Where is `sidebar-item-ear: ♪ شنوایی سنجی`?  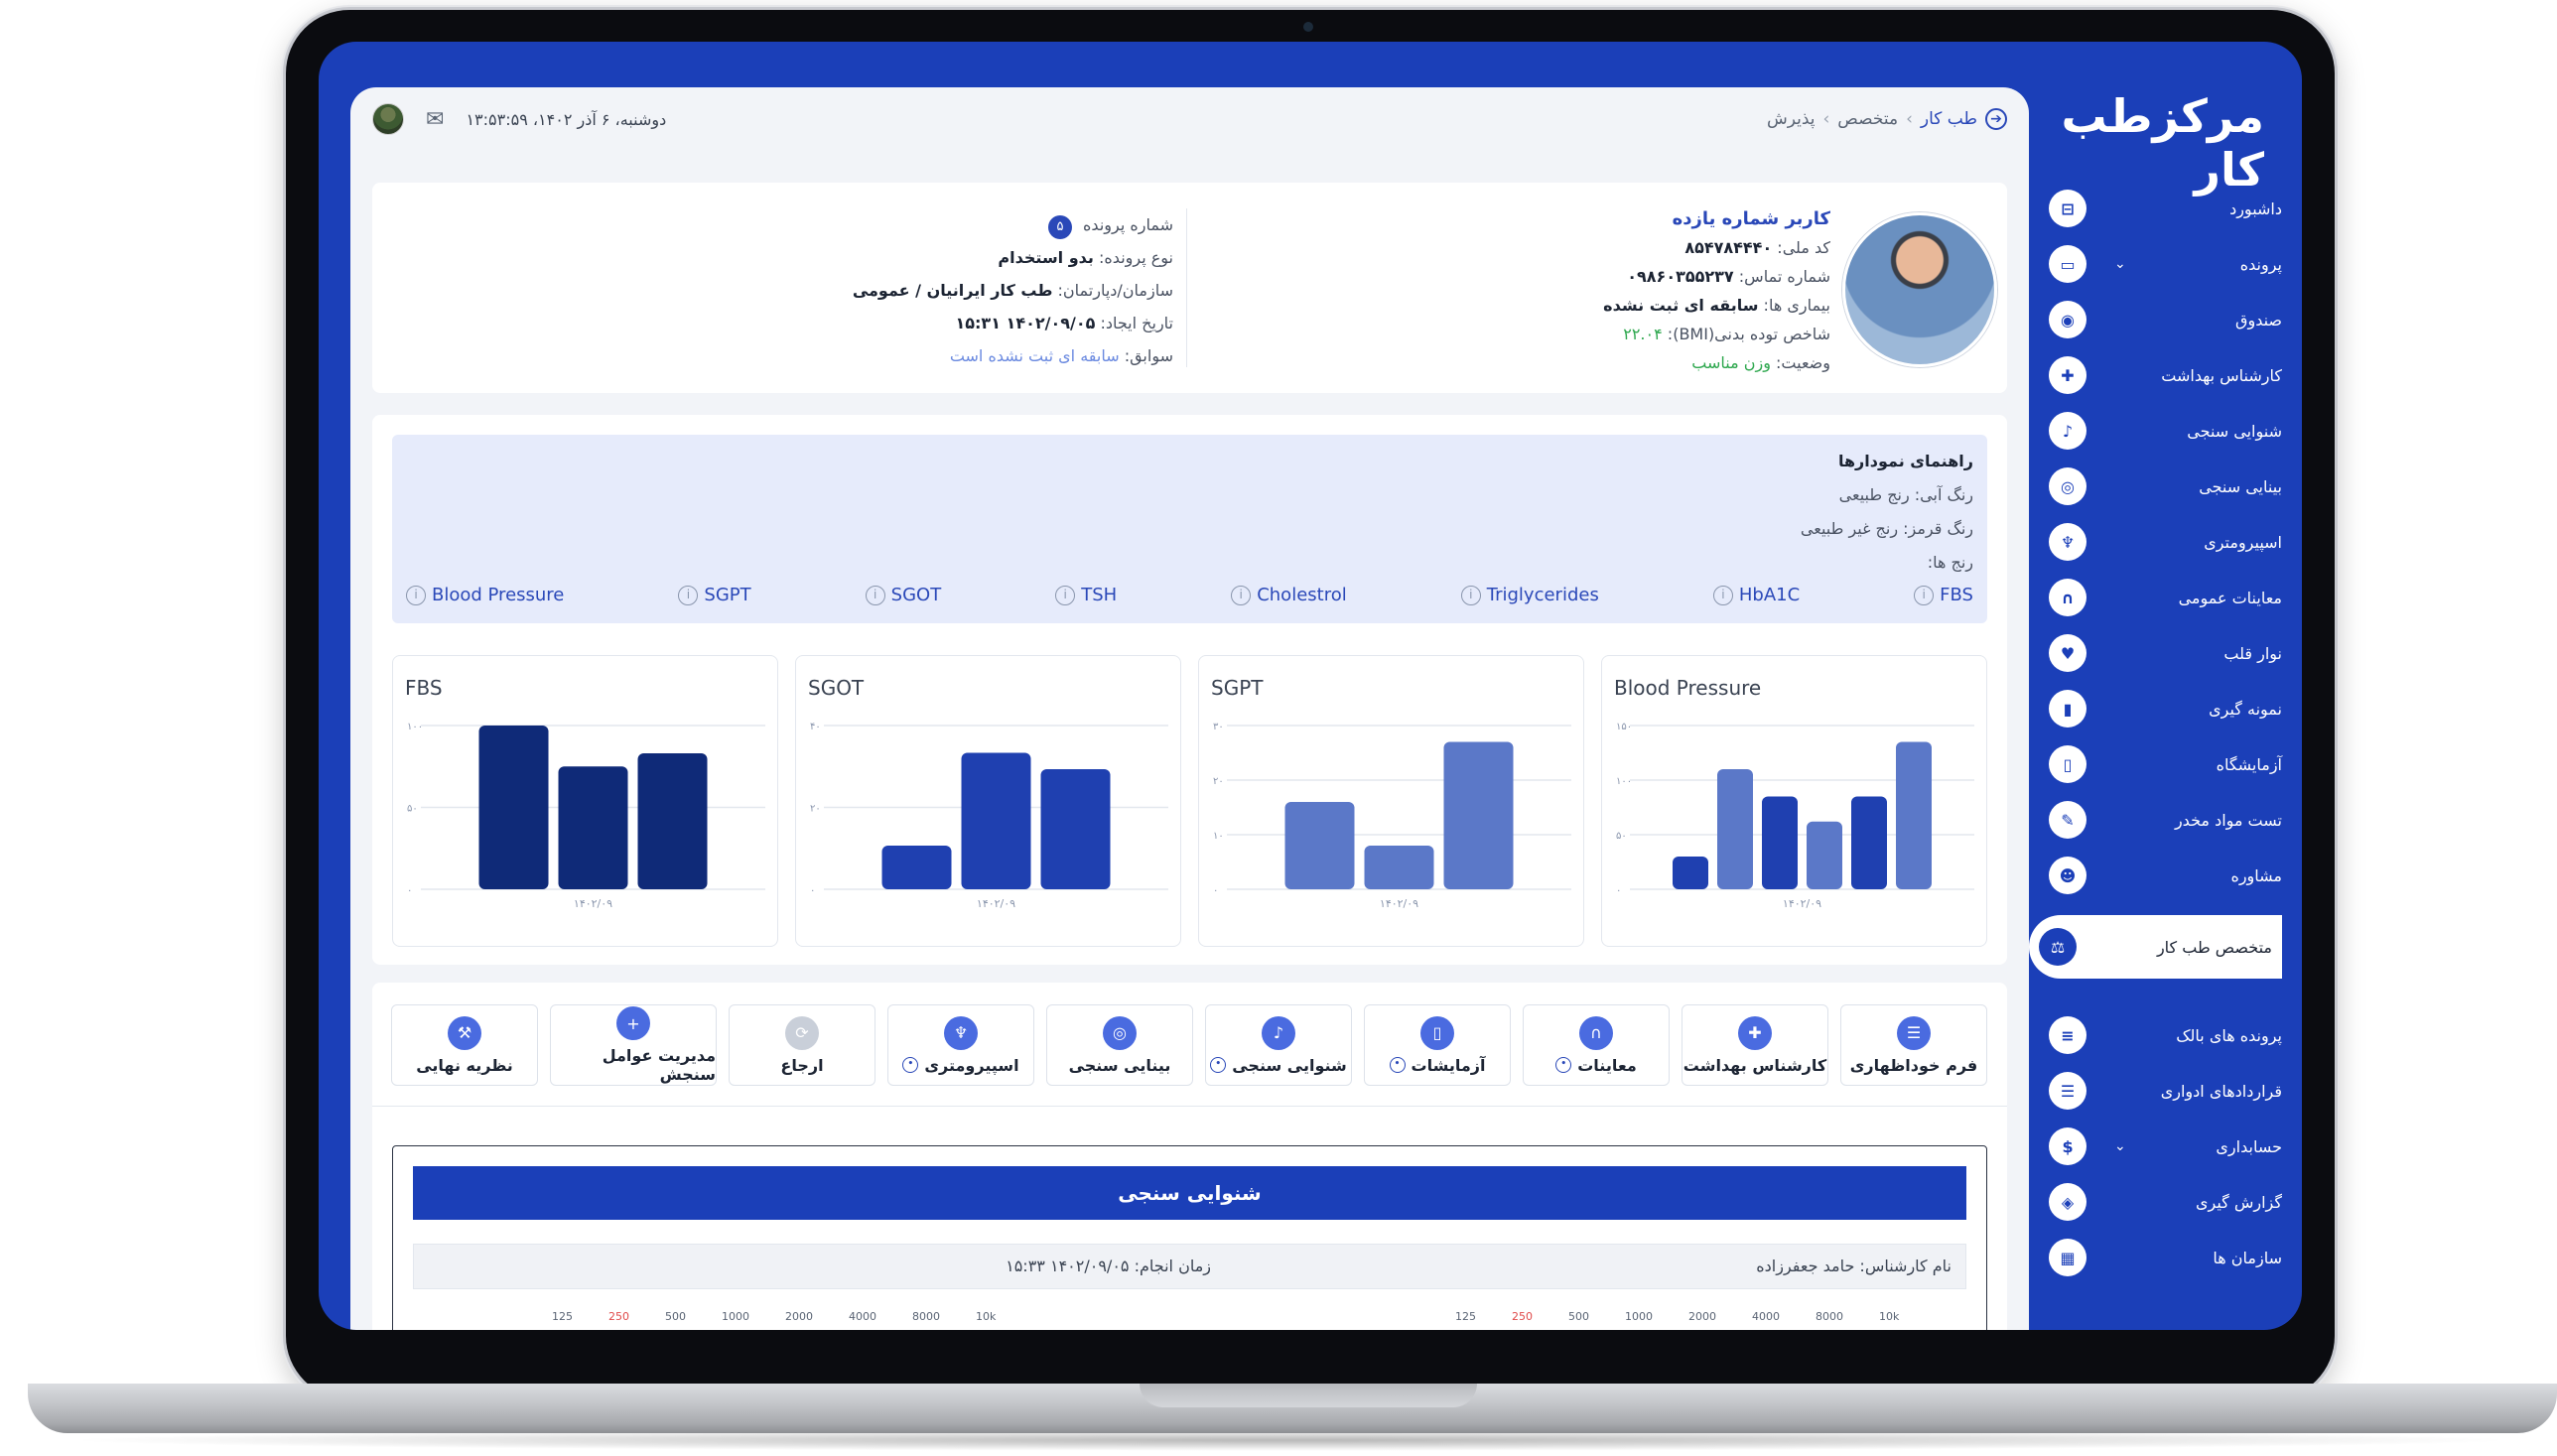
sidebar-item-ear: ♪ شنوایی سنجی is located at coordinates (2165, 431).